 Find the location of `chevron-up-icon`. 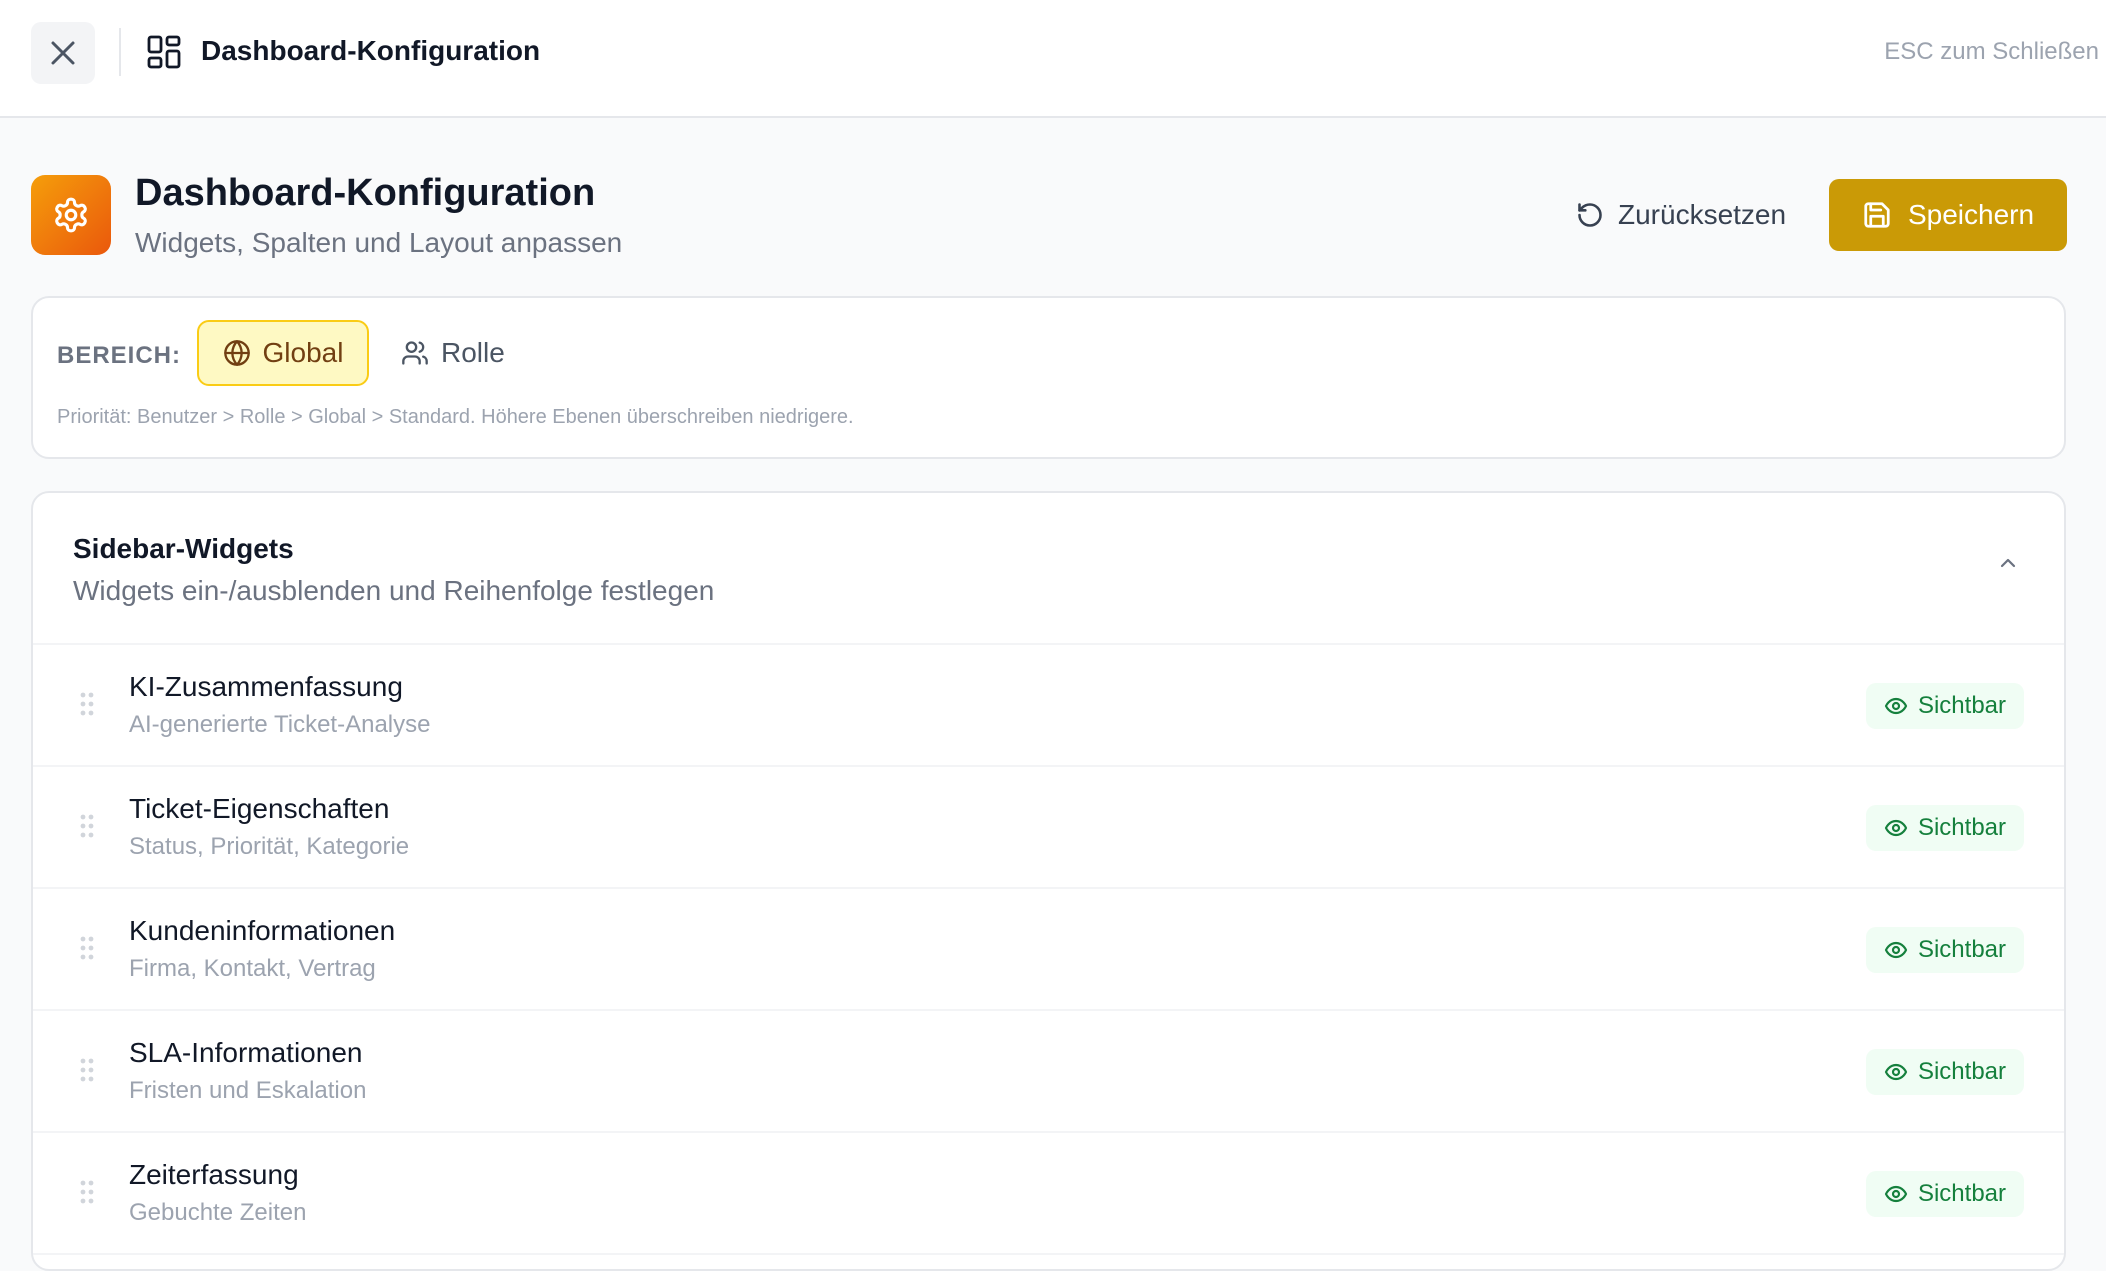

chevron-up-icon is located at coordinates (2008, 563).